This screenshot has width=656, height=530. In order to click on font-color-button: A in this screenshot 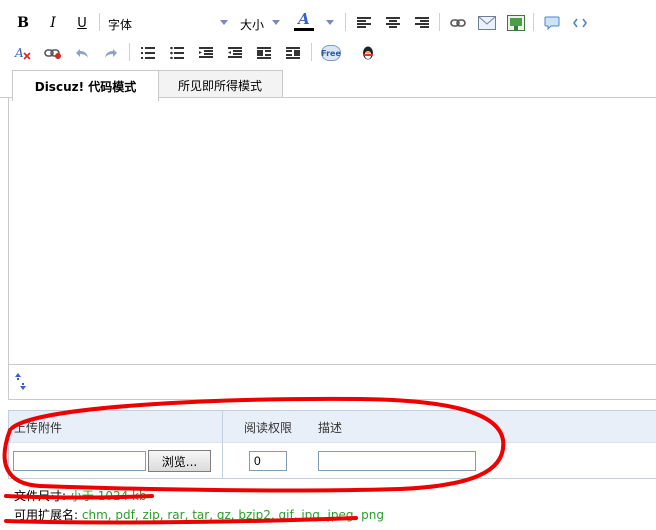, I will do `click(304, 21)`.